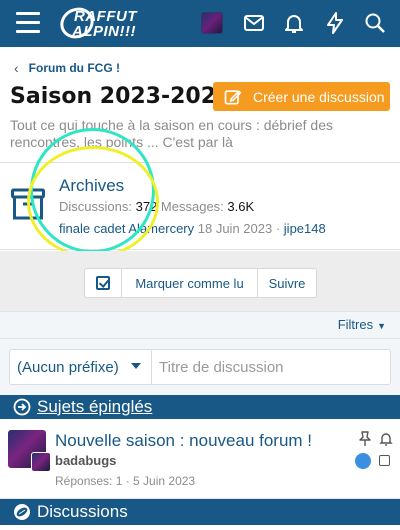  What do you see at coordinates (305, 228) in the screenshot?
I see `latest-user-link: jipe148` at bounding box center [305, 228].